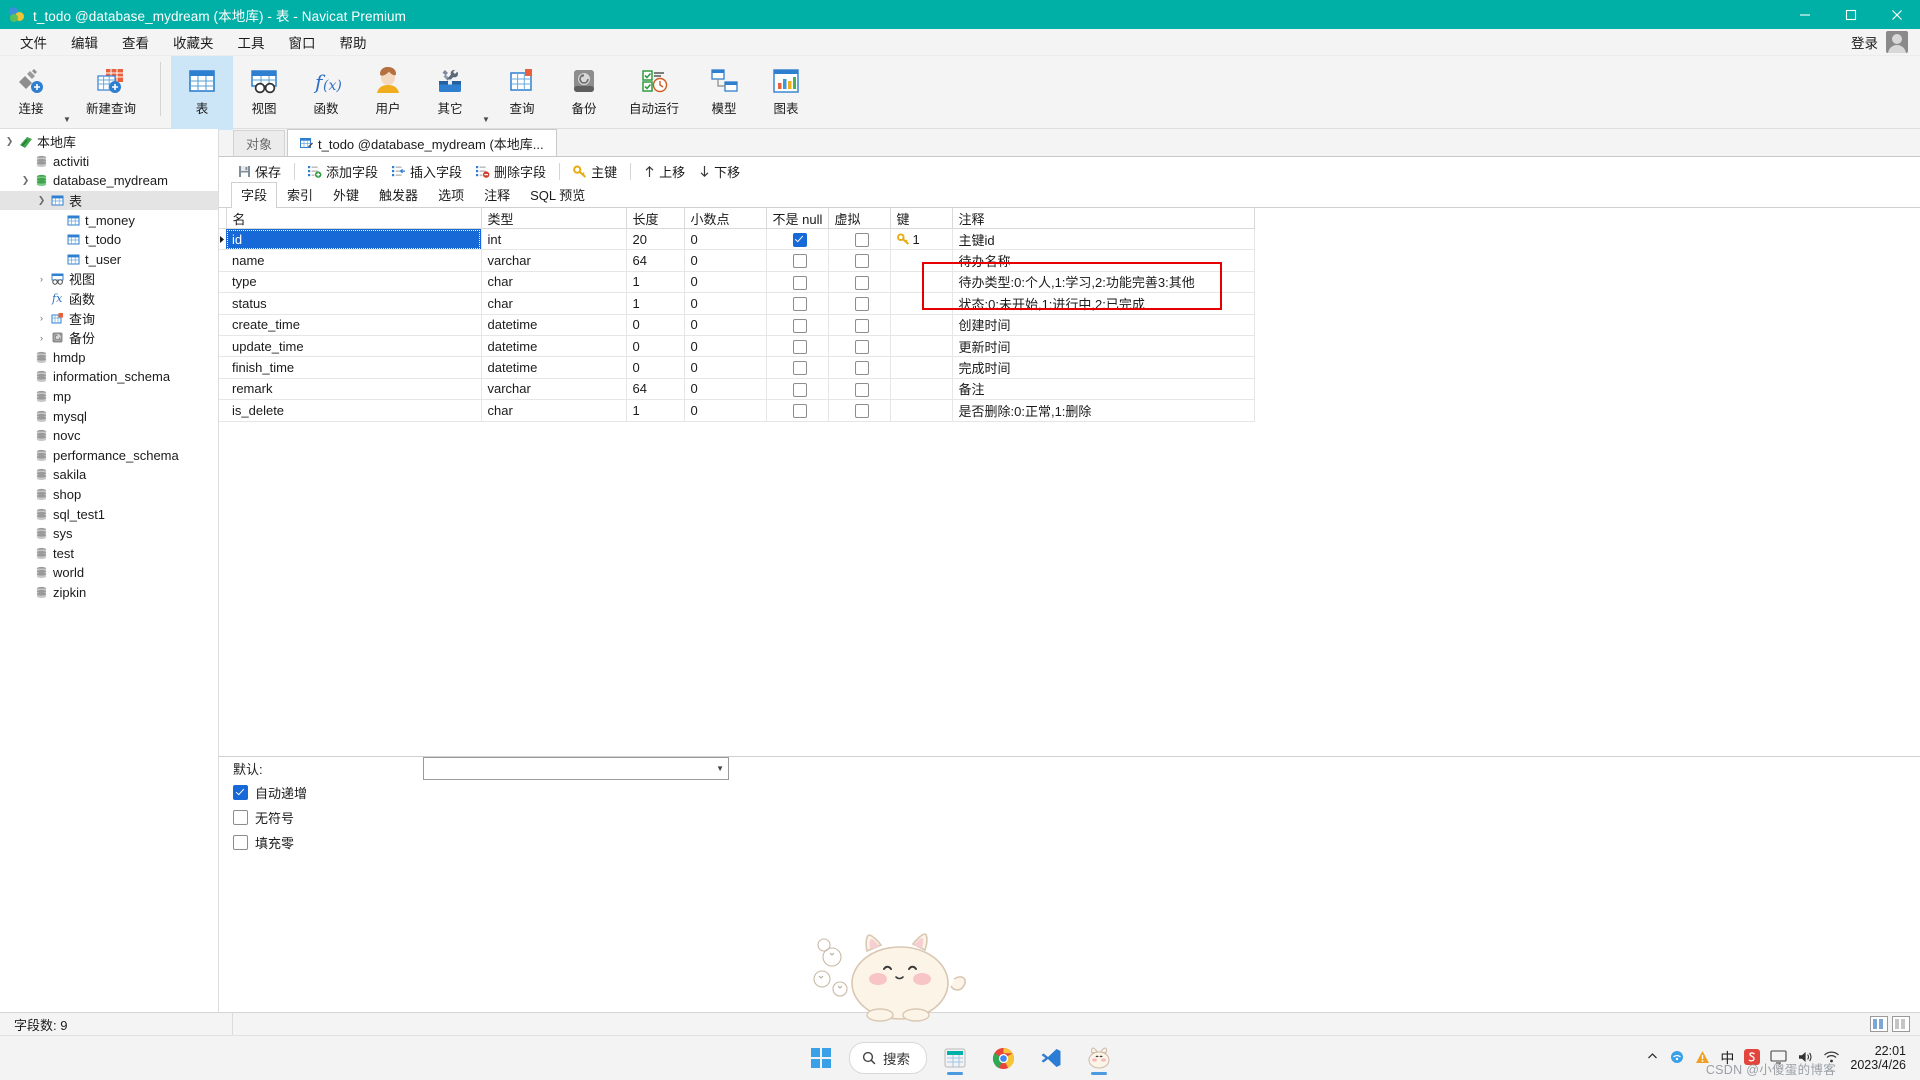  I want to click on cell-comment: 待办类型:0:个人,1:学习,2:功能完善3:其他, so click(1103, 282).